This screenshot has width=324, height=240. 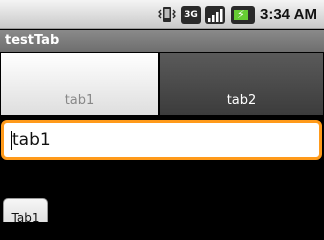 What do you see at coordinates (167, 14) in the screenshot?
I see `vibrate-icon` at bounding box center [167, 14].